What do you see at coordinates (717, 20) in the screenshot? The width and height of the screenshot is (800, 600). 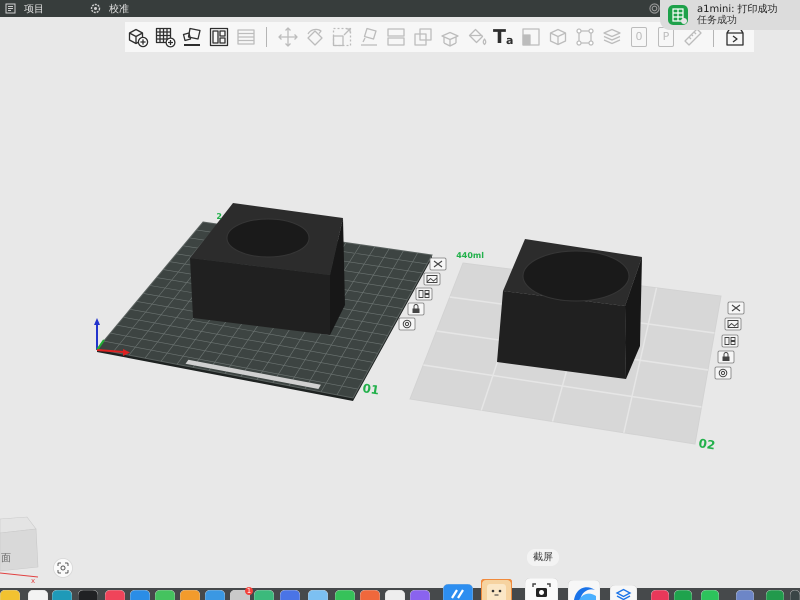 I see `notification-message: 任务成功` at bounding box center [717, 20].